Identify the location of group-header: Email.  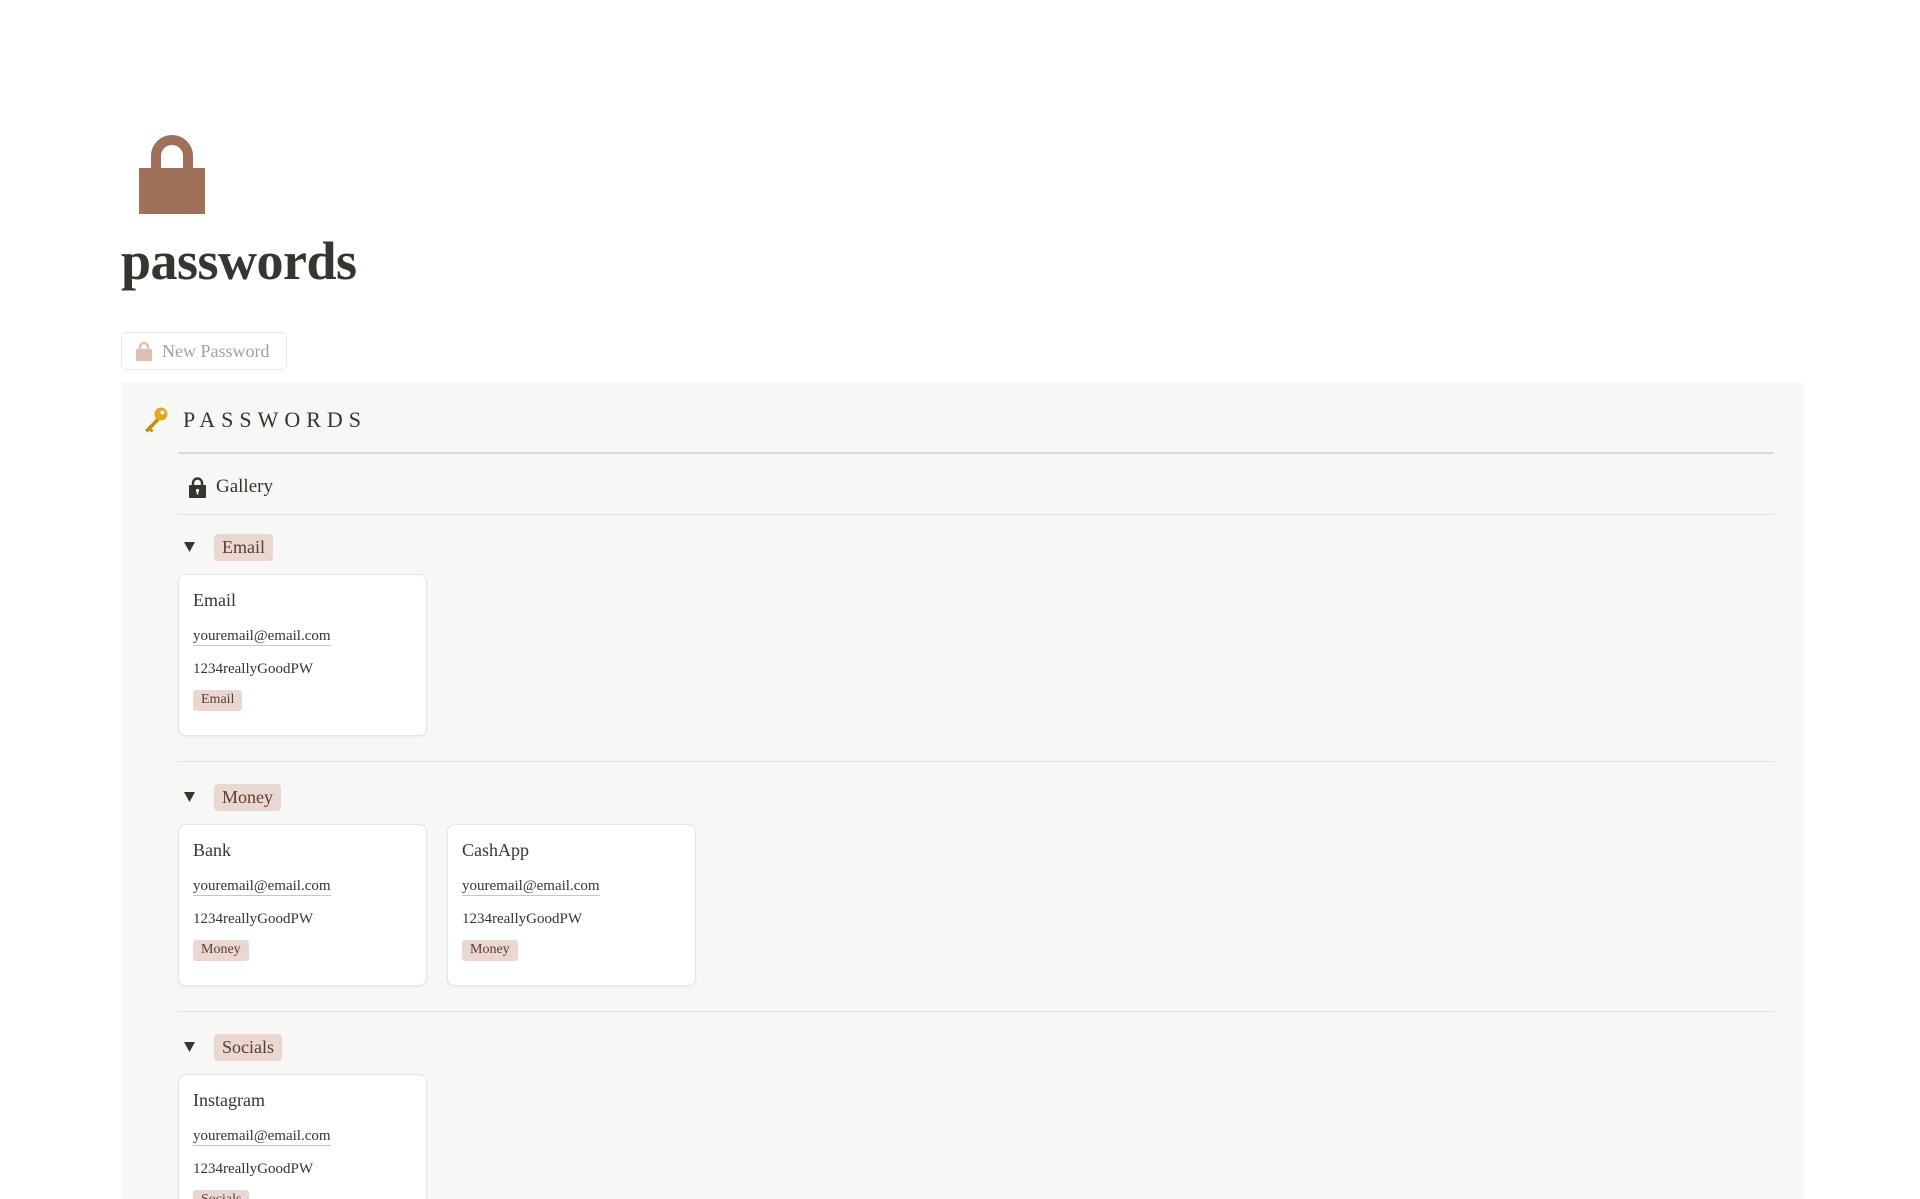
(225, 547).